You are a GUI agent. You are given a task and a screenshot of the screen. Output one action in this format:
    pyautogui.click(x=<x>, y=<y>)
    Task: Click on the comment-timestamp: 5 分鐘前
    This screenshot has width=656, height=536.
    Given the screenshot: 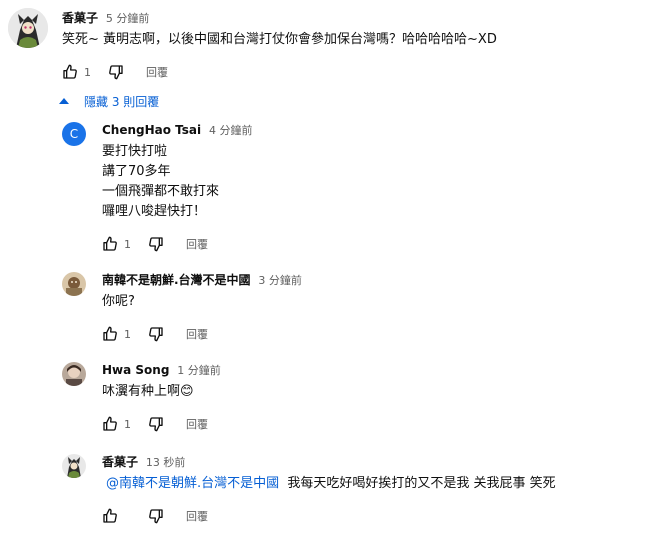 What is the action you would take?
    pyautogui.click(x=128, y=18)
    